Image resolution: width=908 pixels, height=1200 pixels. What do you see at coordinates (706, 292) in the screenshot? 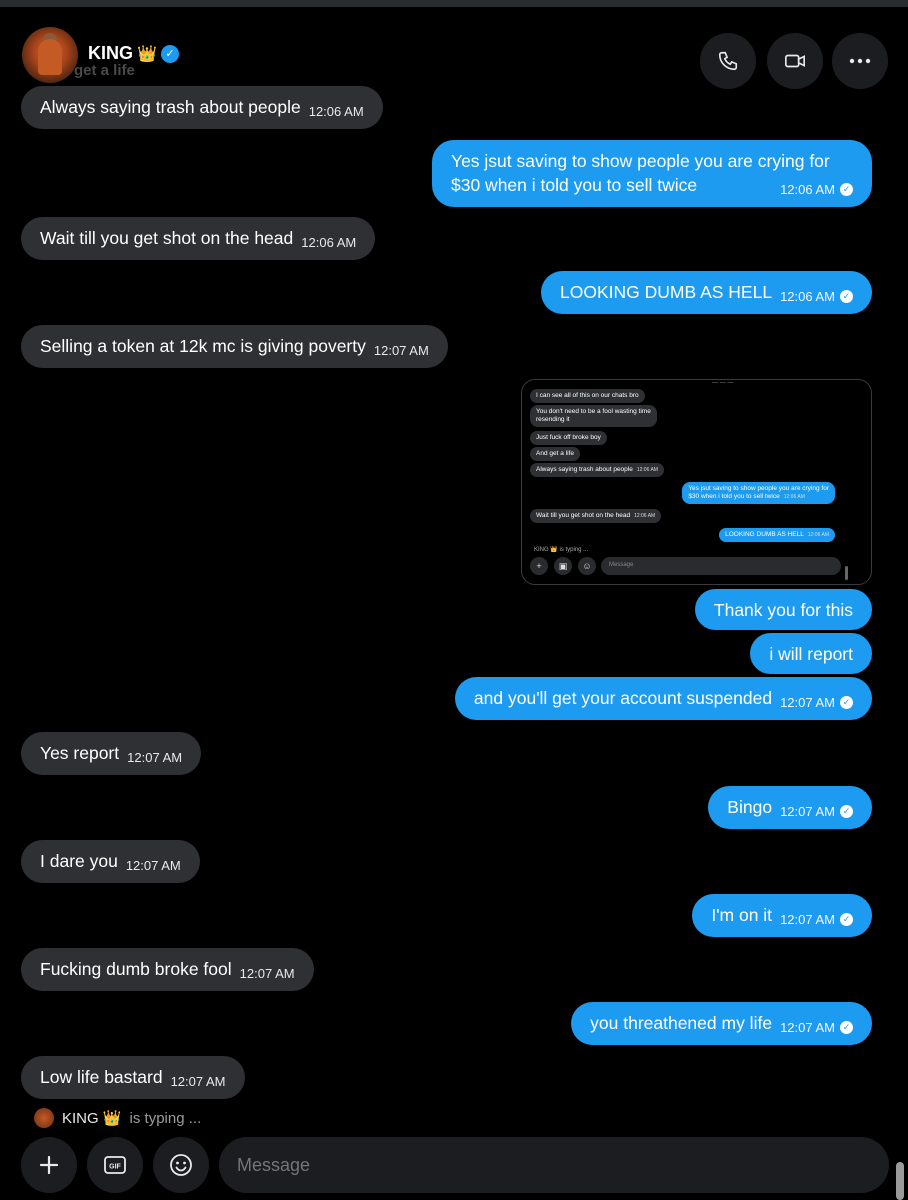
I see `message-outgoing: LOOKING DUMB AS HELL 12:06 AM ✓` at bounding box center [706, 292].